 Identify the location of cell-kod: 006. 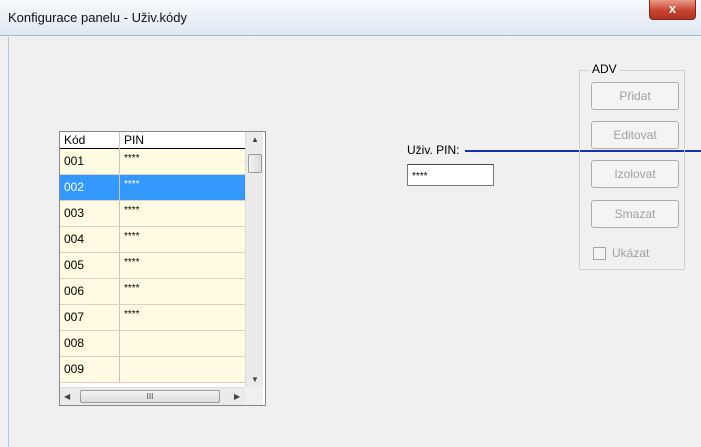
(90, 291).